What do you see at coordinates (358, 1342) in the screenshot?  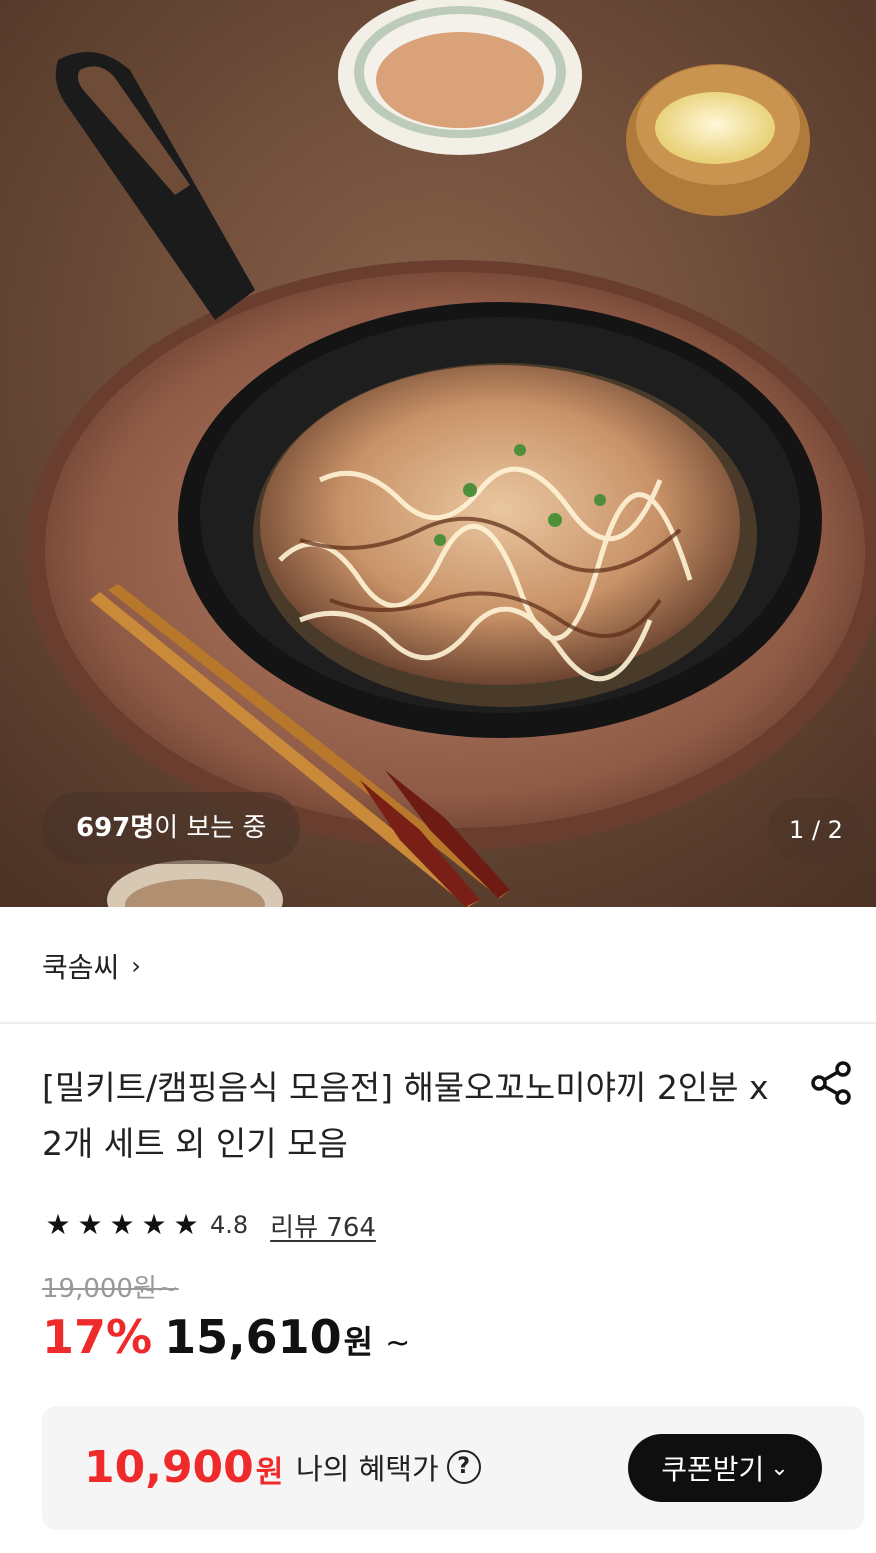 I see `price-unit: 원` at bounding box center [358, 1342].